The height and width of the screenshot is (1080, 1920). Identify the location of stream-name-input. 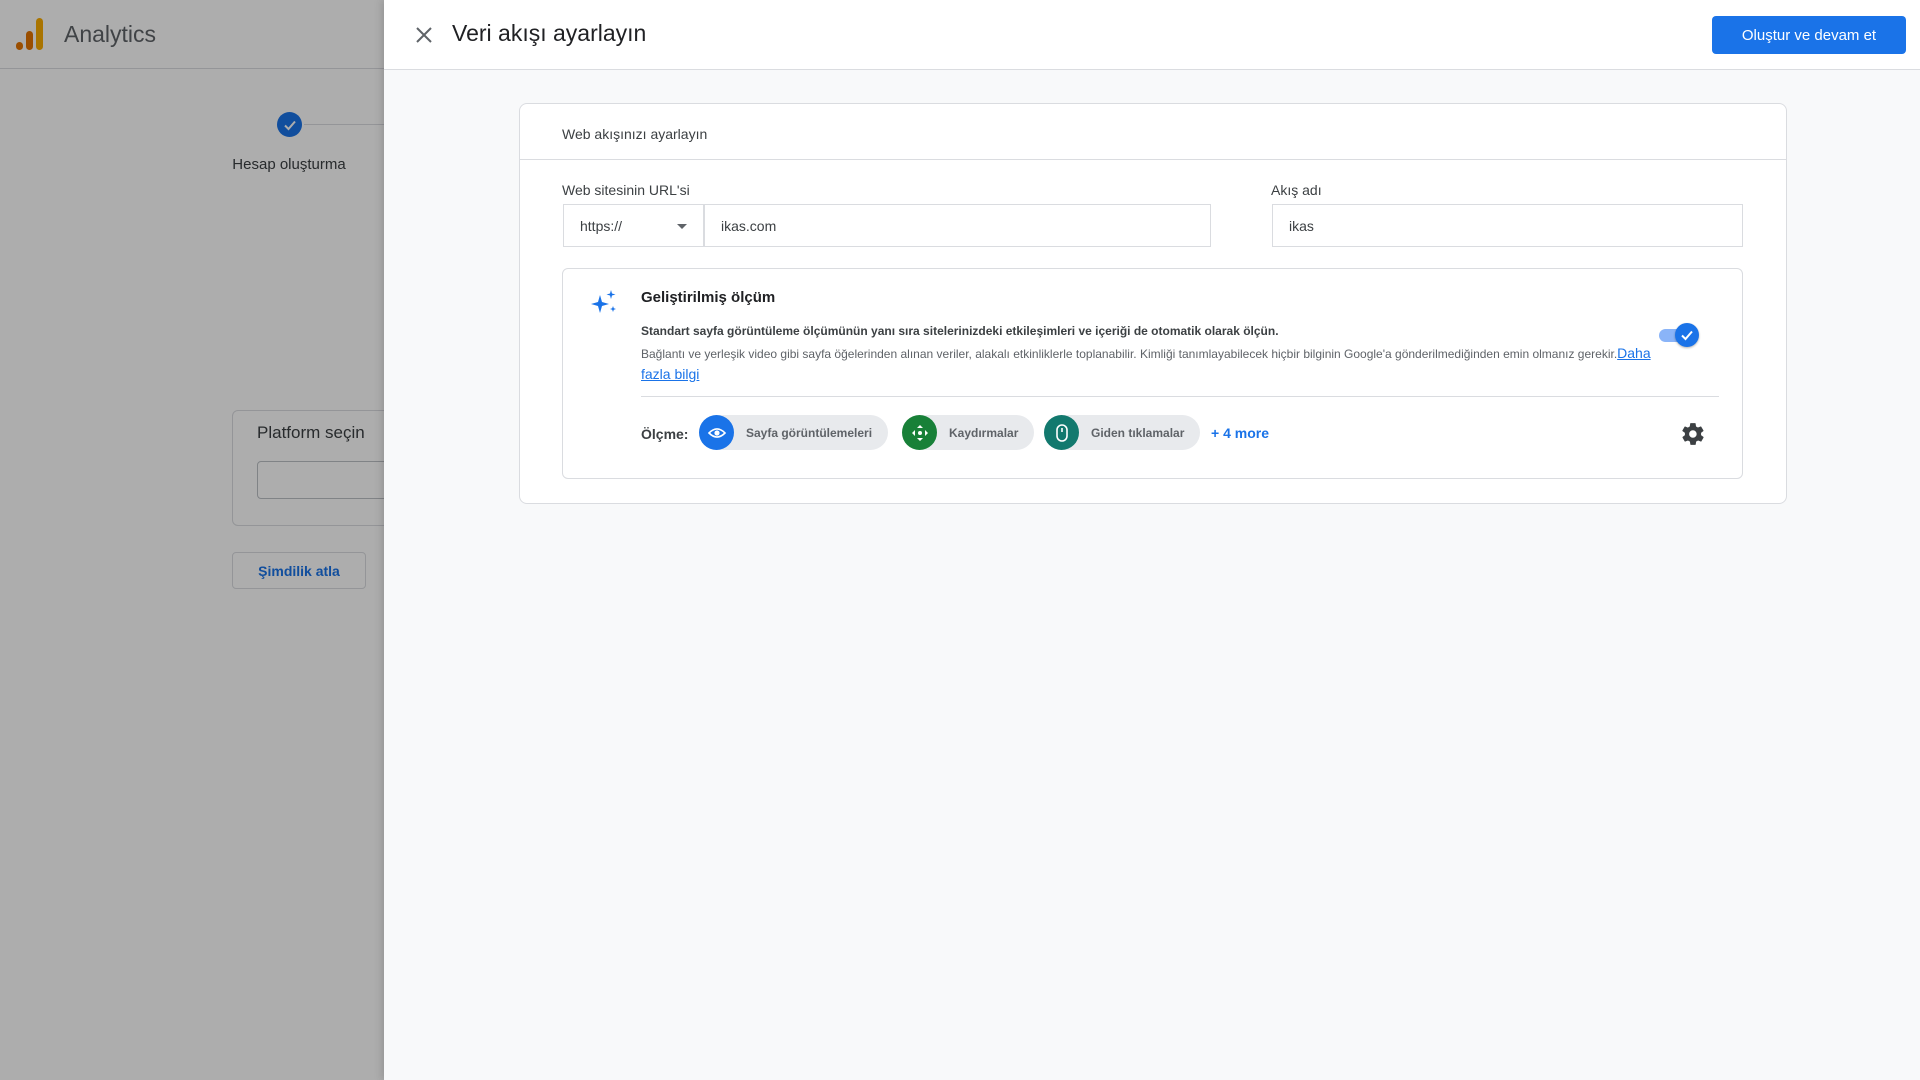
(1507, 225).